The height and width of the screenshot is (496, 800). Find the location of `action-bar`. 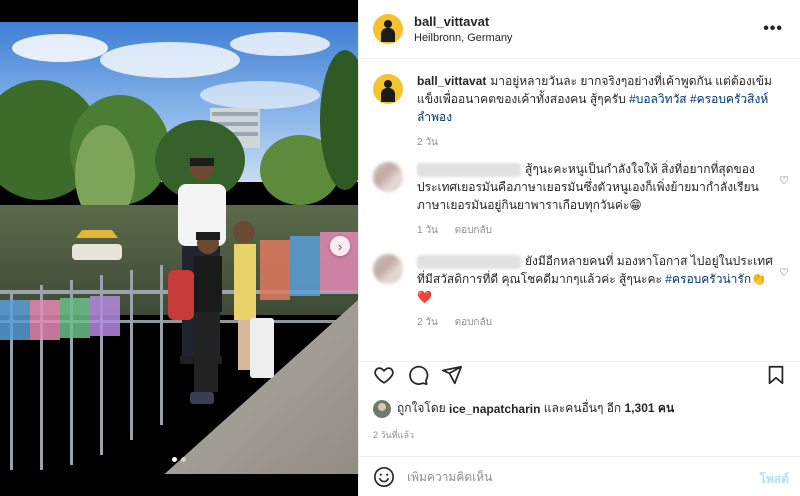

action-bar is located at coordinates (579, 375).